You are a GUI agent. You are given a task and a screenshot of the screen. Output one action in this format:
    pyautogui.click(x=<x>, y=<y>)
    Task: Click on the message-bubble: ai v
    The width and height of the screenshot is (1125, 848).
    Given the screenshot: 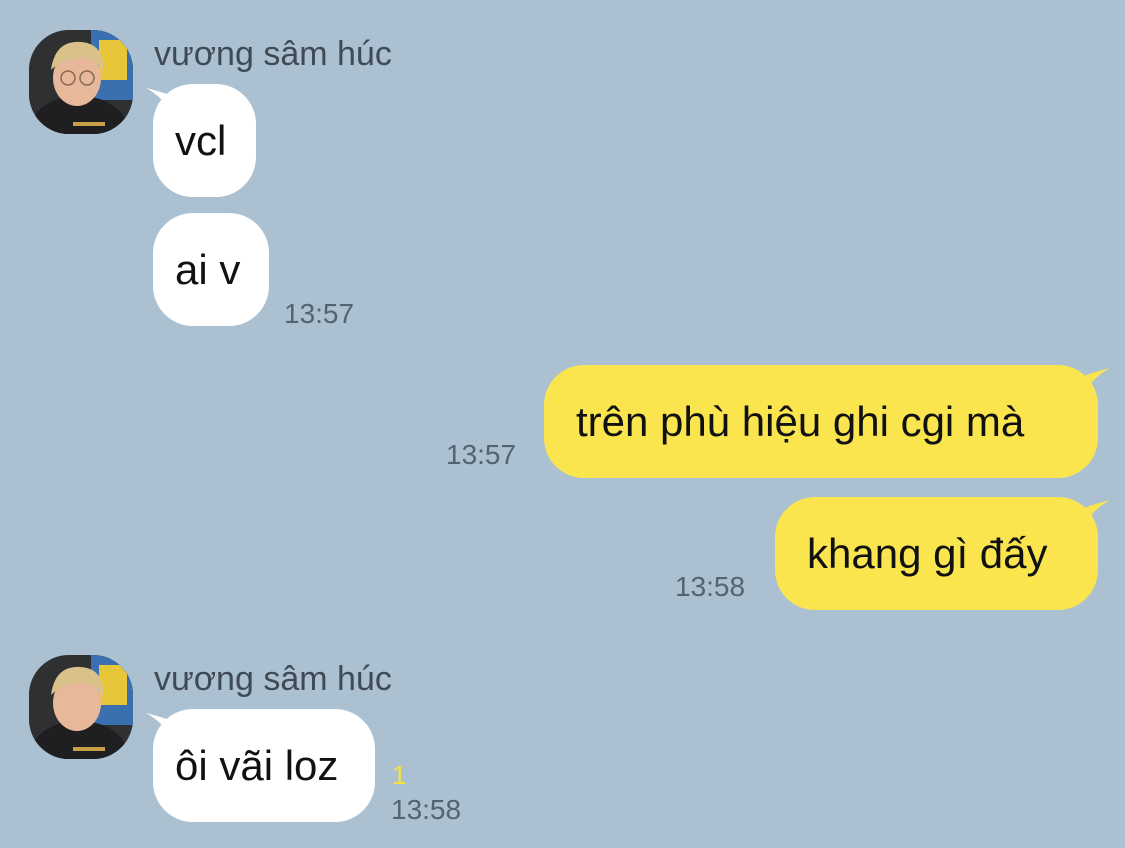 What is the action you would take?
    pyautogui.click(x=211, y=269)
    